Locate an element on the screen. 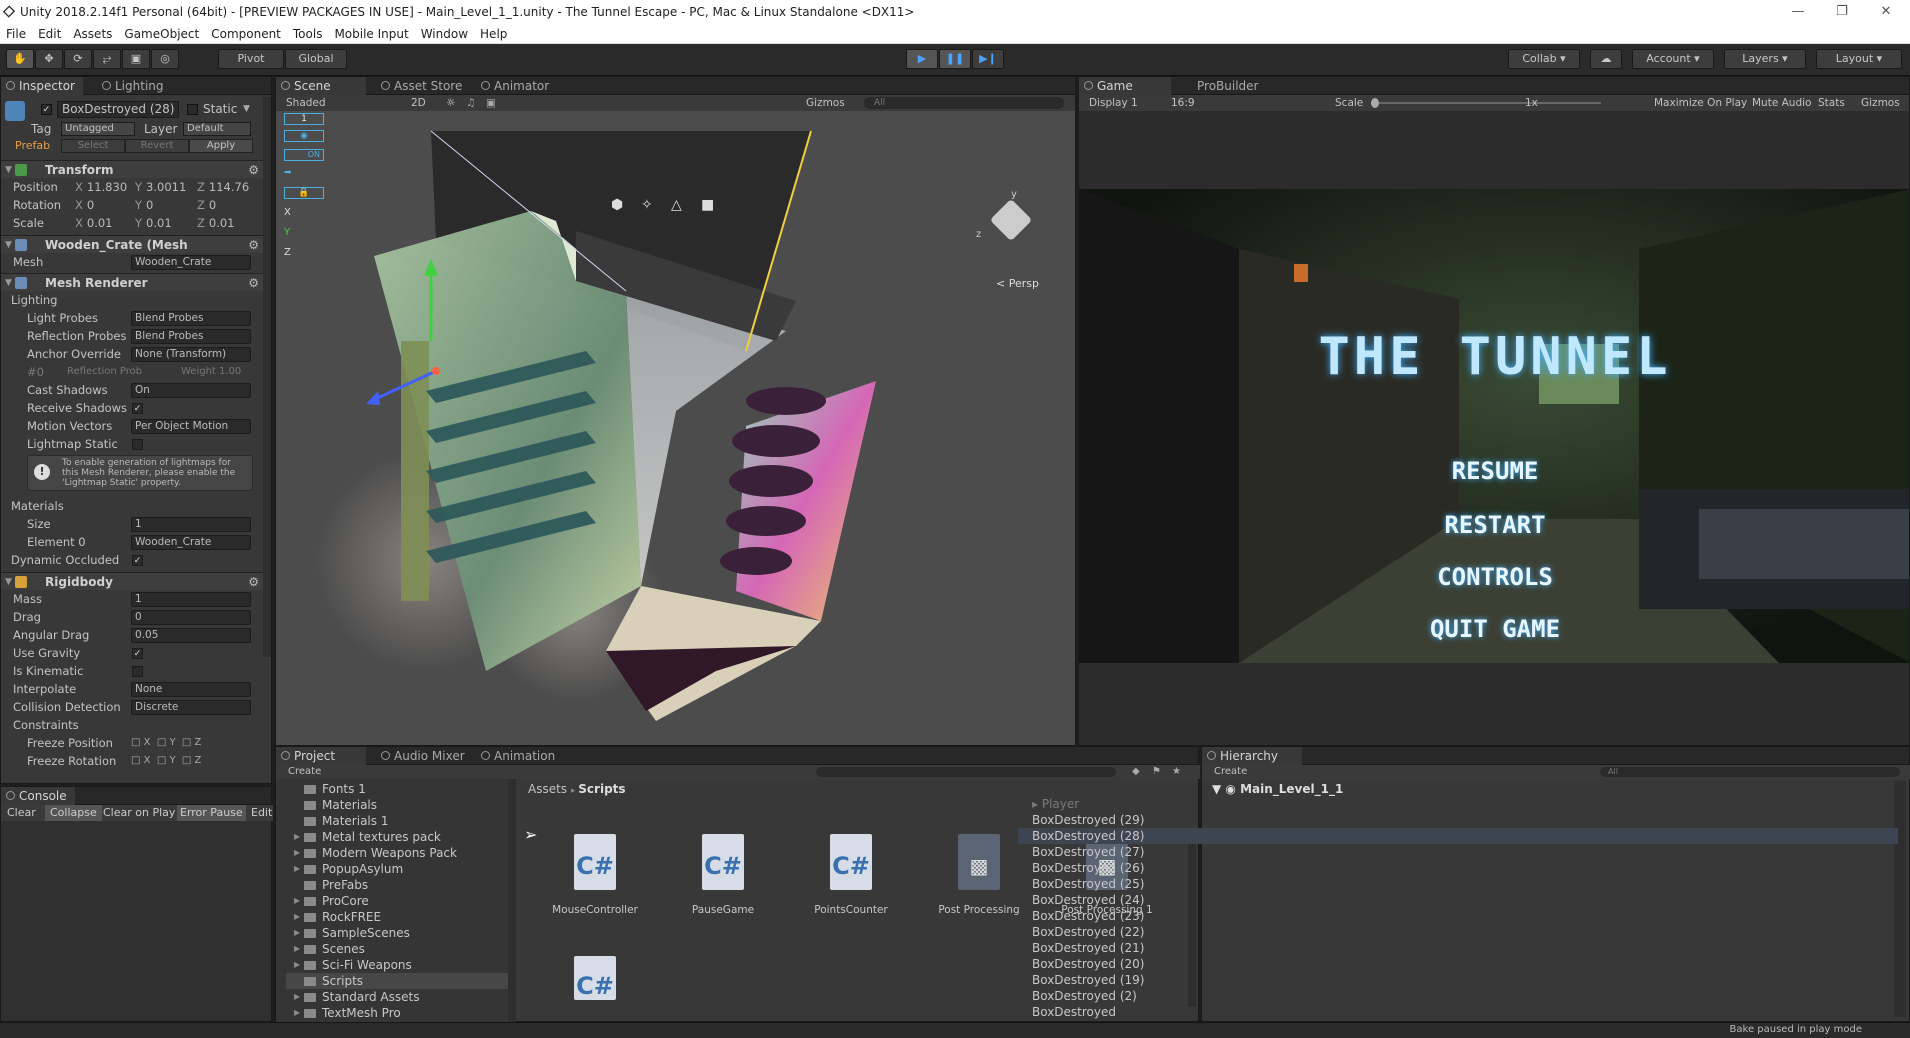 This screenshot has width=1910, height=1038. inspector-scrollbar is located at coordinates (267, 377).